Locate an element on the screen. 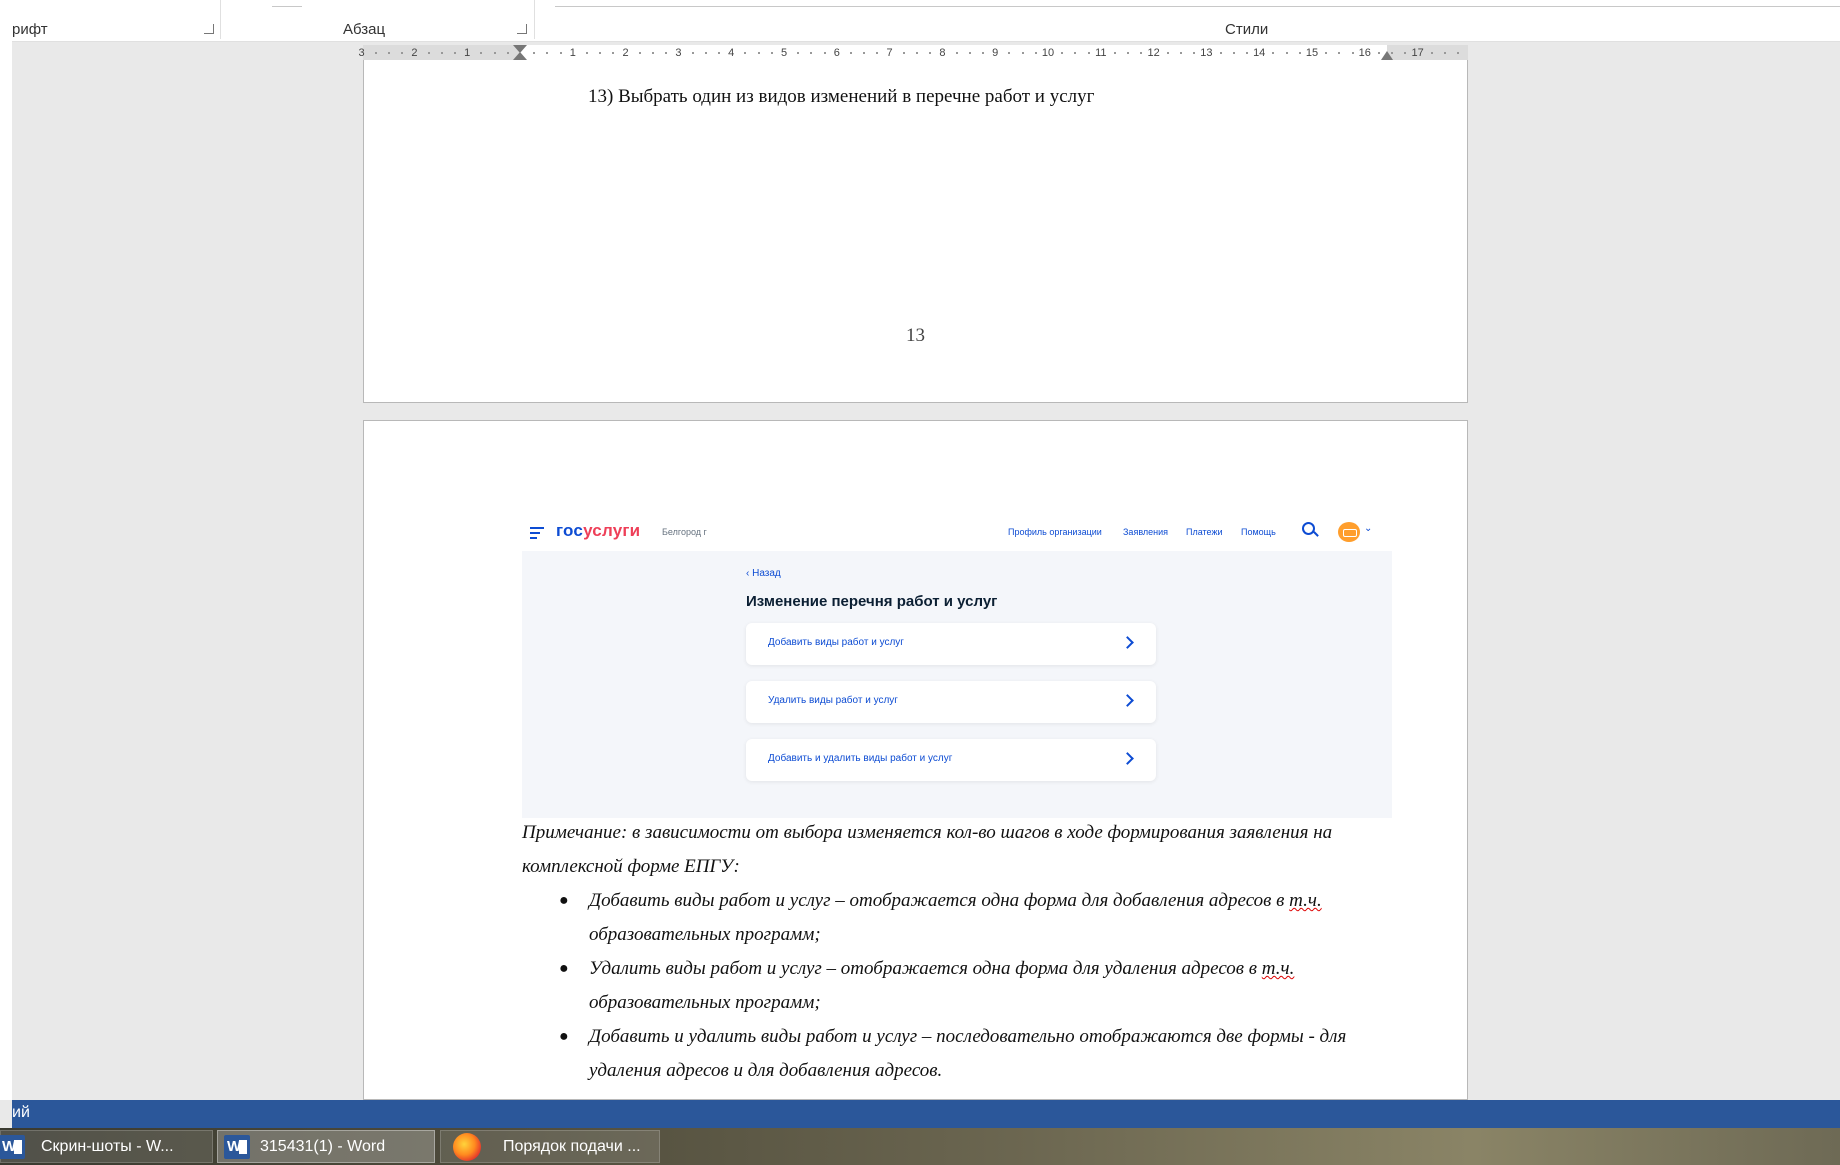 The width and height of the screenshot is (1840, 1165). taskbar-item-word-active: W 315431(1) - Word is located at coordinates (326, 1146).